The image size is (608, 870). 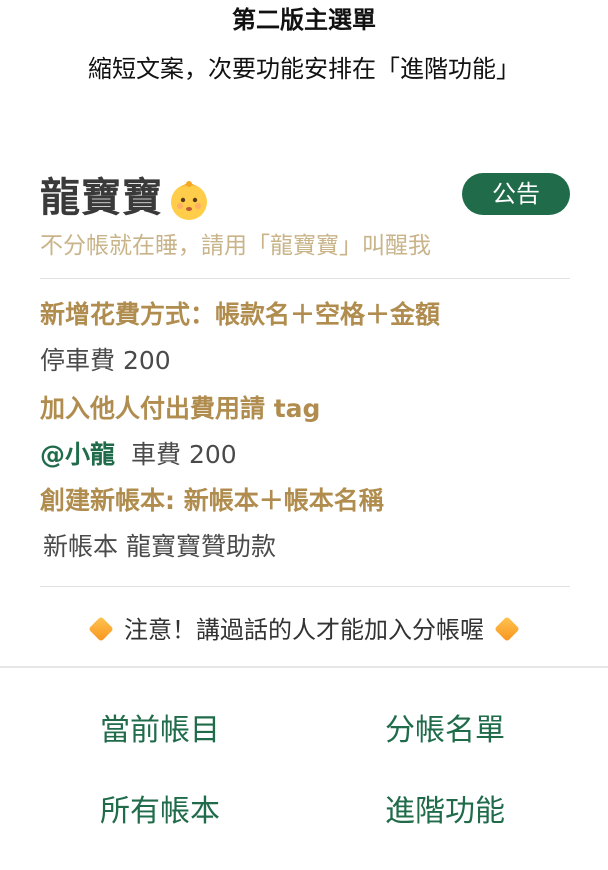 What do you see at coordinates (78, 454) in the screenshot?
I see `mention-tag: @小龍` at bounding box center [78, 454].